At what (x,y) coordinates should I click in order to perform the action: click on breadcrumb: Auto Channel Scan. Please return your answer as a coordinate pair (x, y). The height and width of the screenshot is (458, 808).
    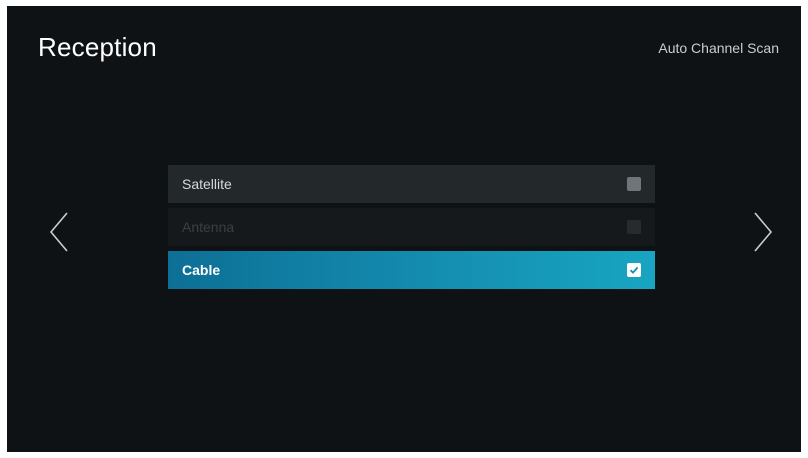
    Looking at the image, I should click on (718, 48).